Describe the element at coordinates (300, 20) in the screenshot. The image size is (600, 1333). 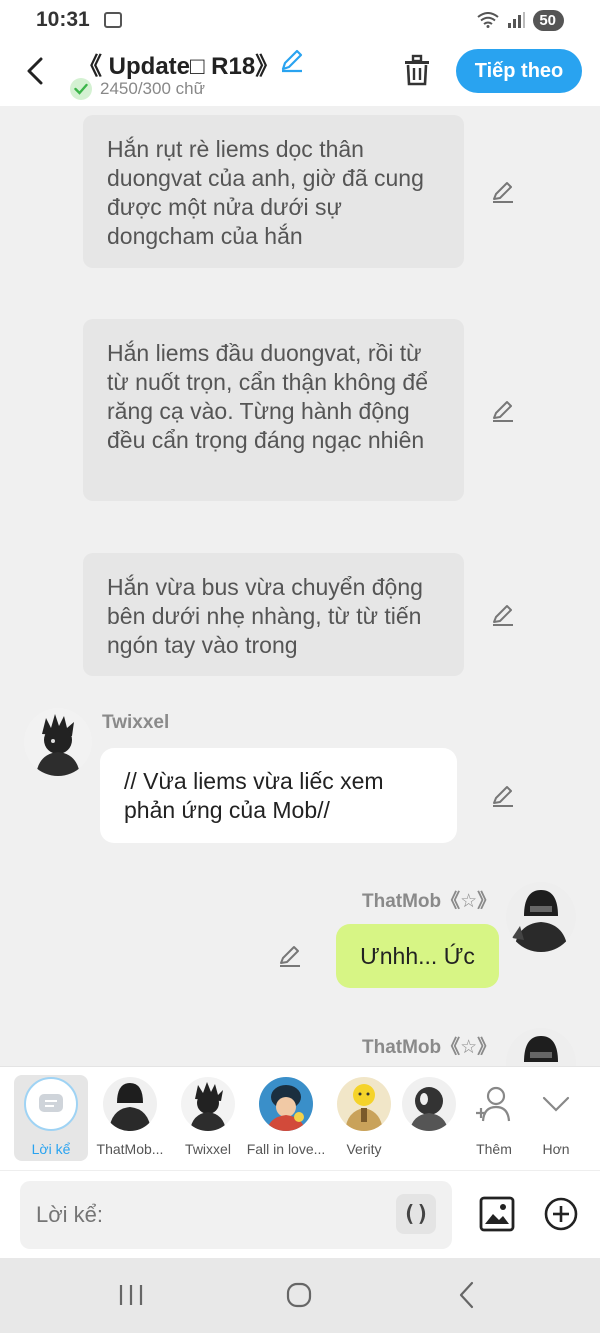
I see `status-bar: 10:31 50` at that location.